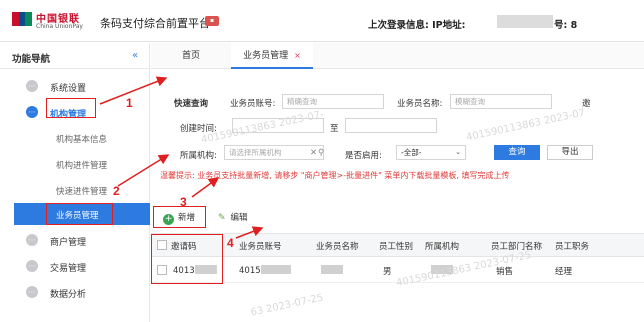  I want to click on sidebar-item-trade: ⋯ 交易管理, so click(75, 266).